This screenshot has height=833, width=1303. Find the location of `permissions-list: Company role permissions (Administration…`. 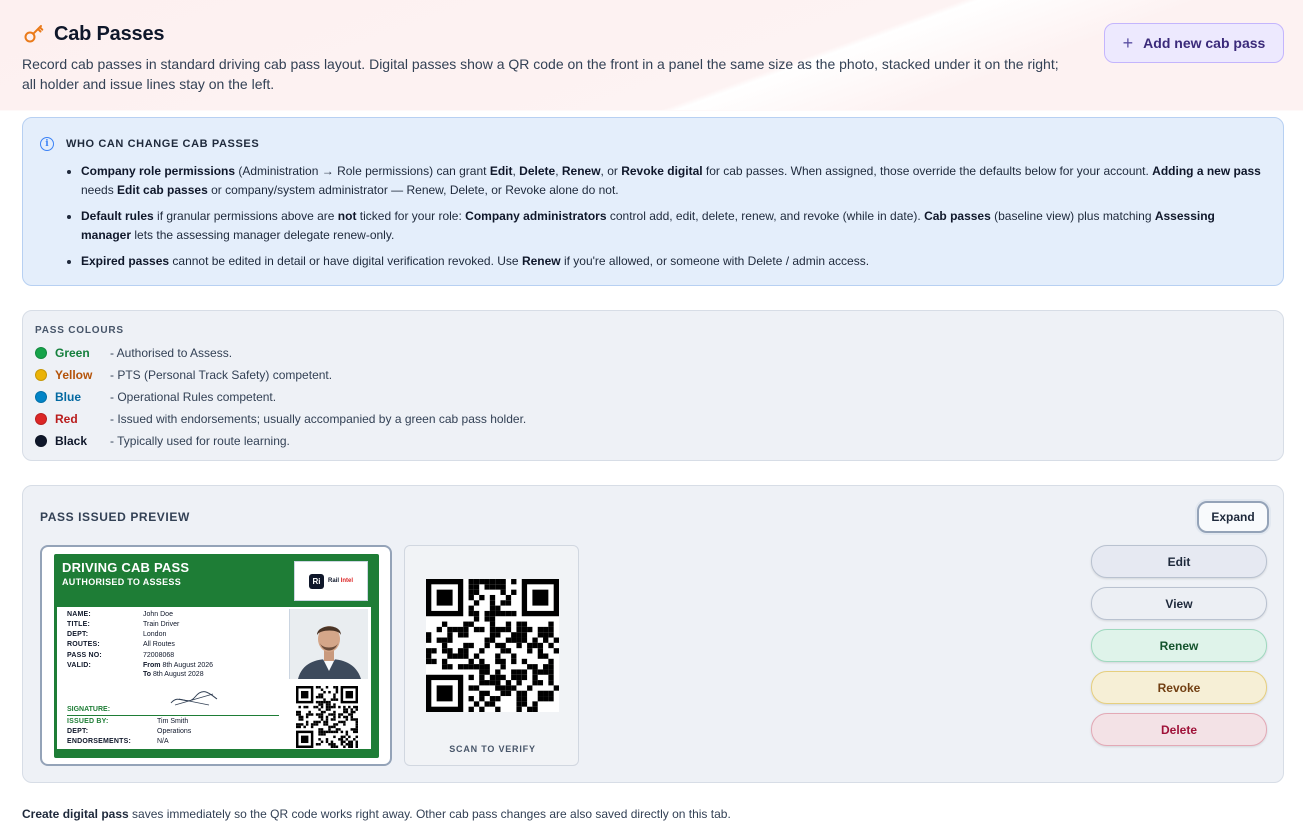

permissions-list: Company role permissions (Administration… is located at coordinates (663, 220).